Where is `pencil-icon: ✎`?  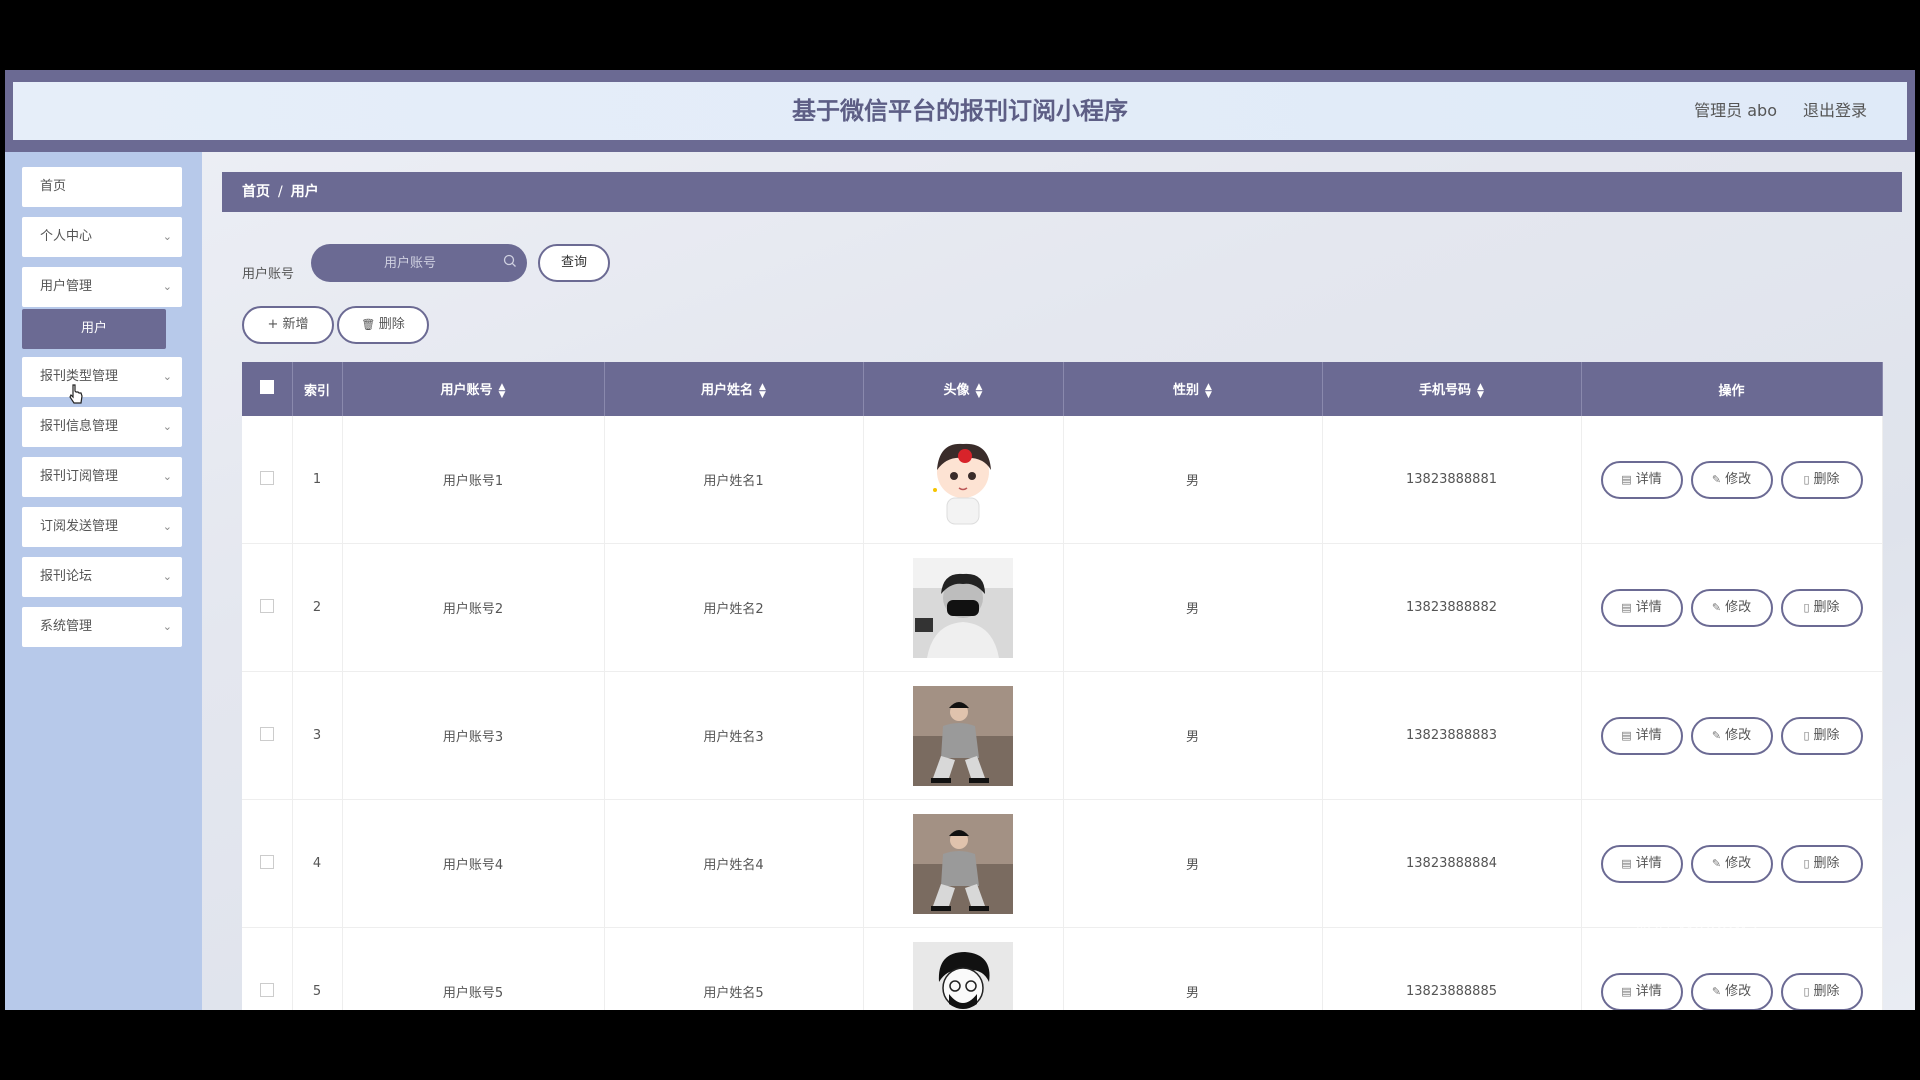 pencil-icon: ✎ is located at coordinates (1716, 607).